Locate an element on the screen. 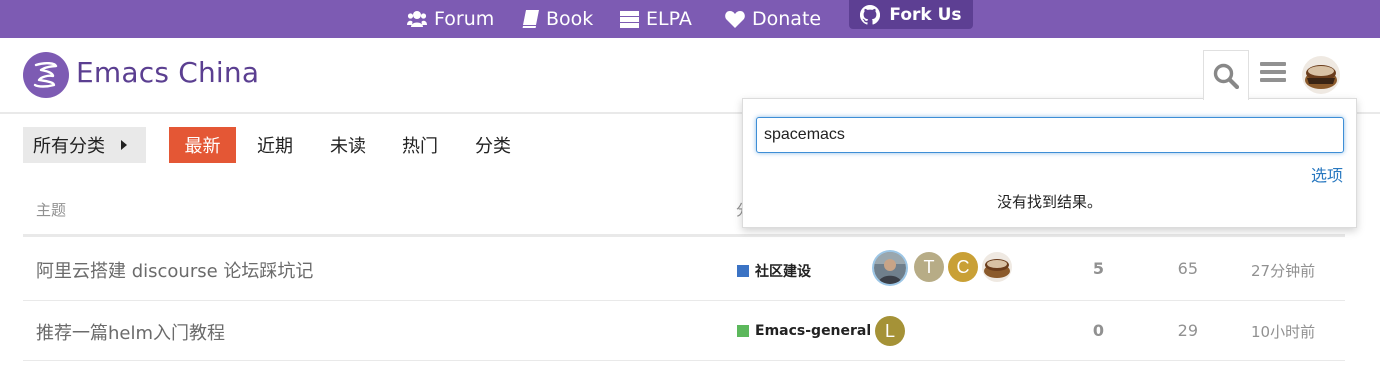 Image resolution: width=1380 pixels, height=372 pixels. search-options-link: 选项 is located at coordinates (1327, 174).